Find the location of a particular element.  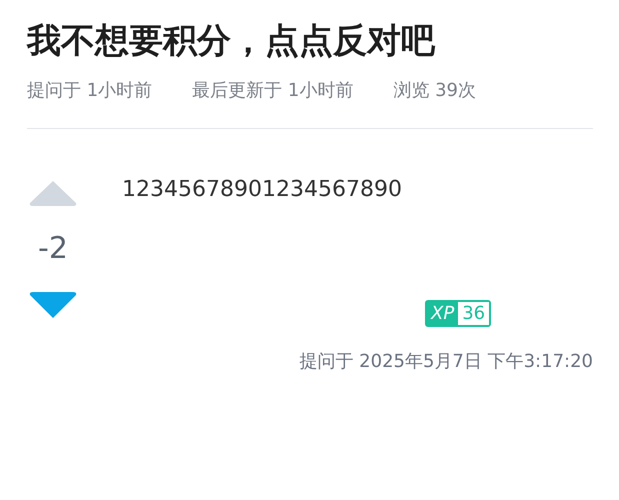

asked-date: 提问于 2025年5月7日 下午3:17:20 is located at coordinates (446, 361).